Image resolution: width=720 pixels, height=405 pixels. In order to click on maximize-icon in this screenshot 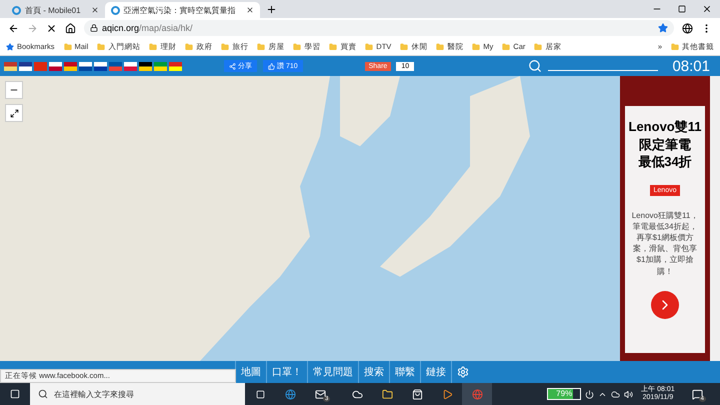, I will do `click(682, 9)`.